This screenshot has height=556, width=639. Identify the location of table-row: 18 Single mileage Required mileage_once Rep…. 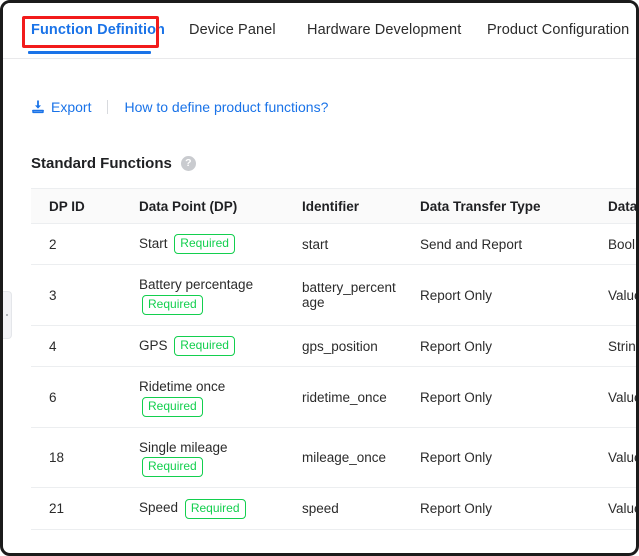
(333, 458).